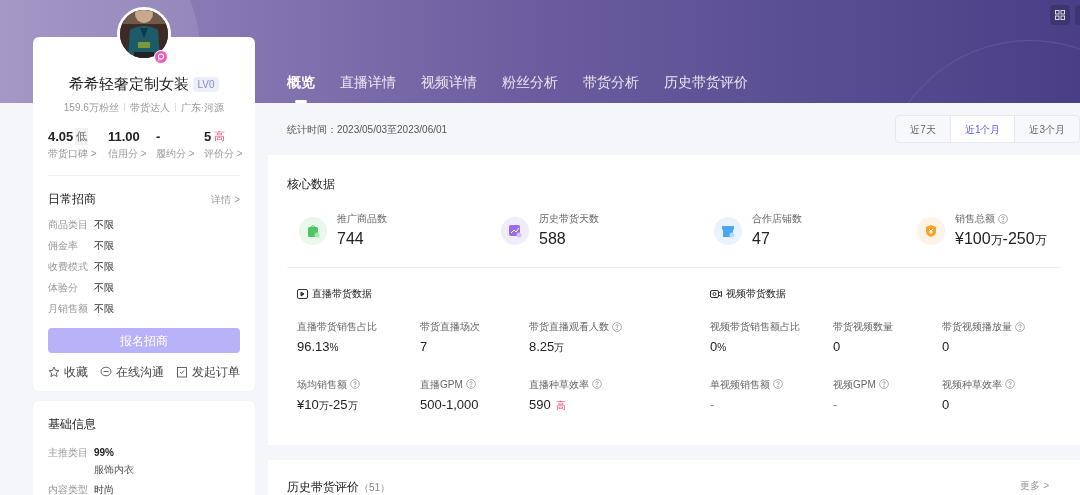  What do you see at coordinates (129, 84) in the screenshot?
I see `profile-name: 希希轻奢定制女装` at bounding box center [129, 84].